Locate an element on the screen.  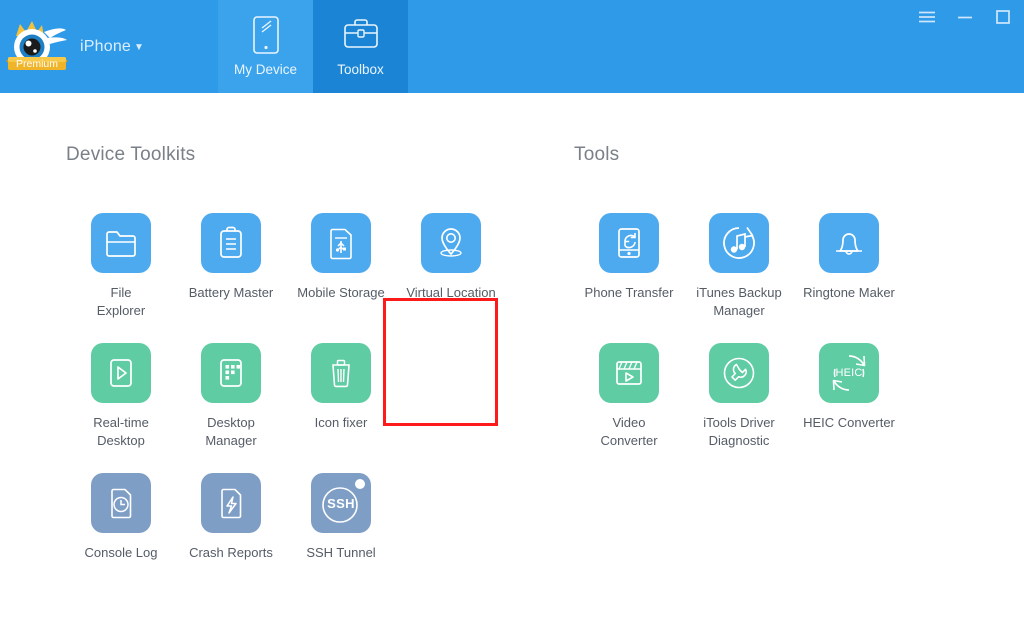
tool-label: Battery Master is located at coordinates (231, 292).